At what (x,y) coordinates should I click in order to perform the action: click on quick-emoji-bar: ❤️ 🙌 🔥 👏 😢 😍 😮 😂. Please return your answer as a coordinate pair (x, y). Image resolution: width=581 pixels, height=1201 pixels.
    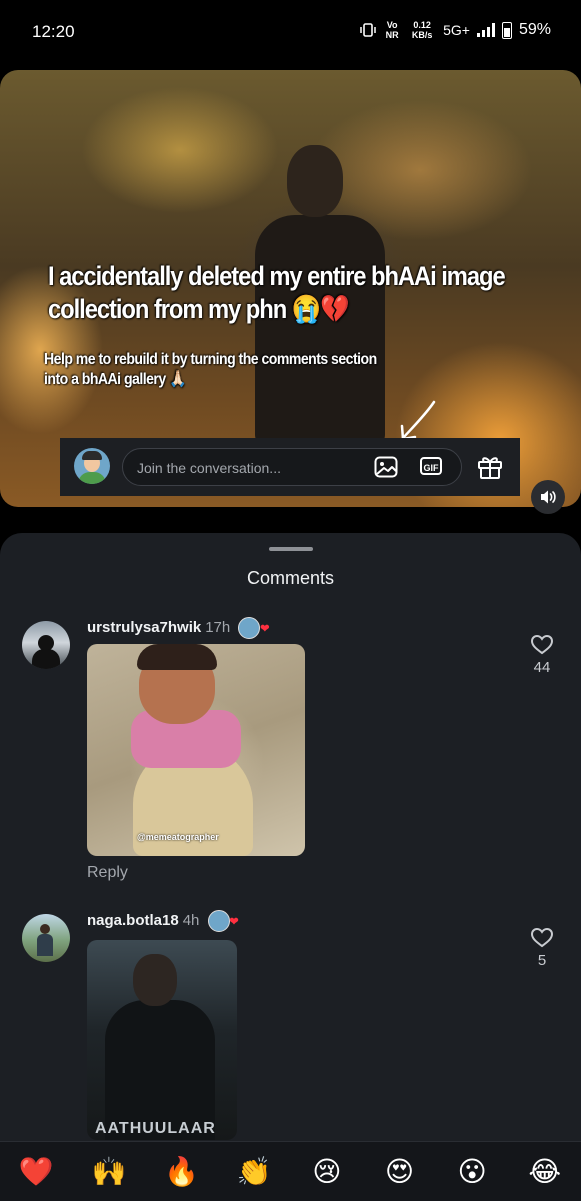
    Looking at the image, I should click on (290, 1171).